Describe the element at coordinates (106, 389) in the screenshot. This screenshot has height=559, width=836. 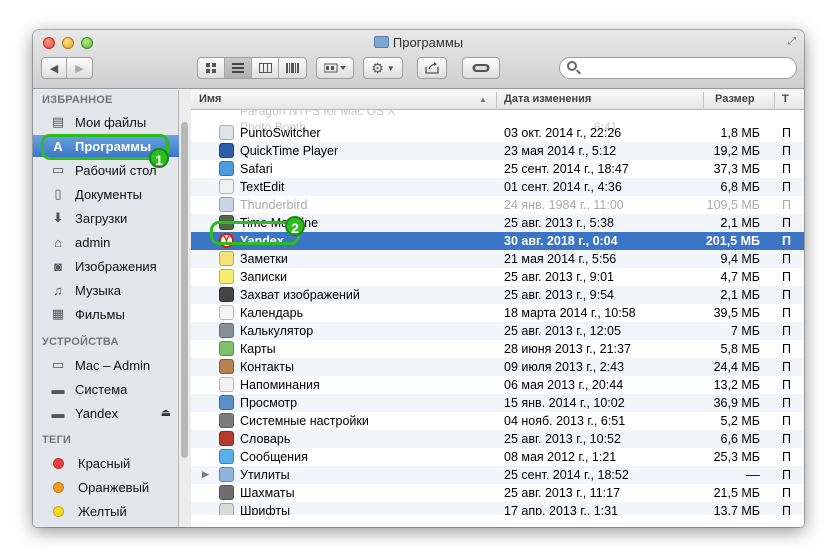
I see `sidebar-device-item: ▬ Система` at that location.